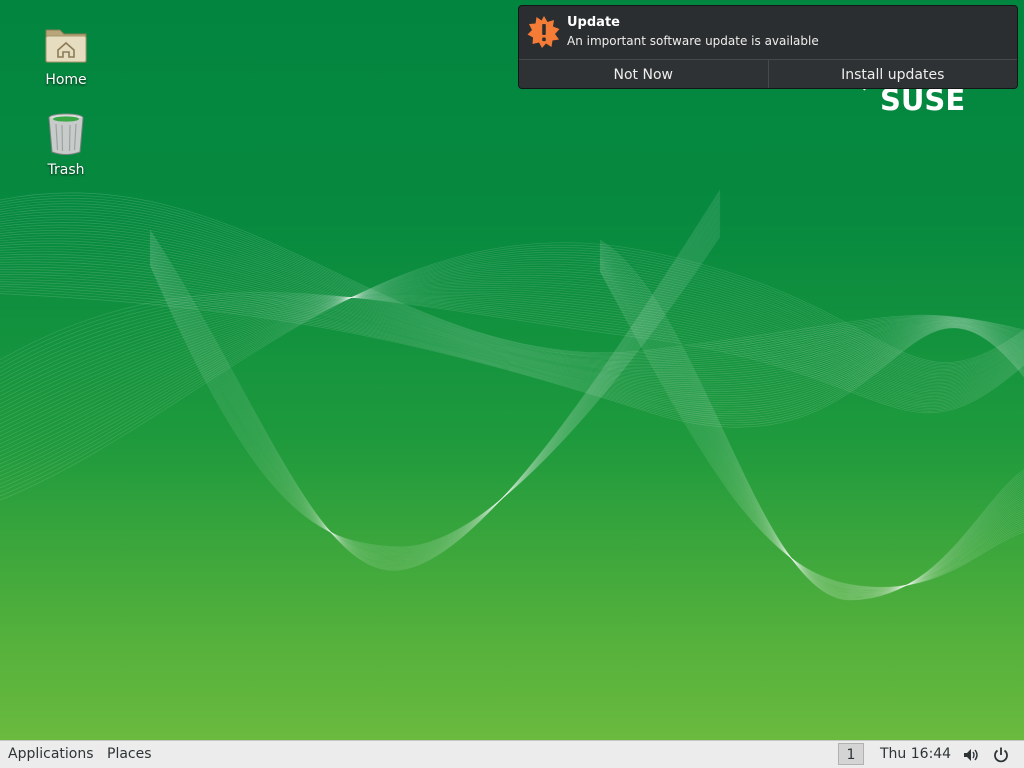  Describe the element at coordinates (66, 46) in the screenshot. I see `home-folder-icon` at that location.